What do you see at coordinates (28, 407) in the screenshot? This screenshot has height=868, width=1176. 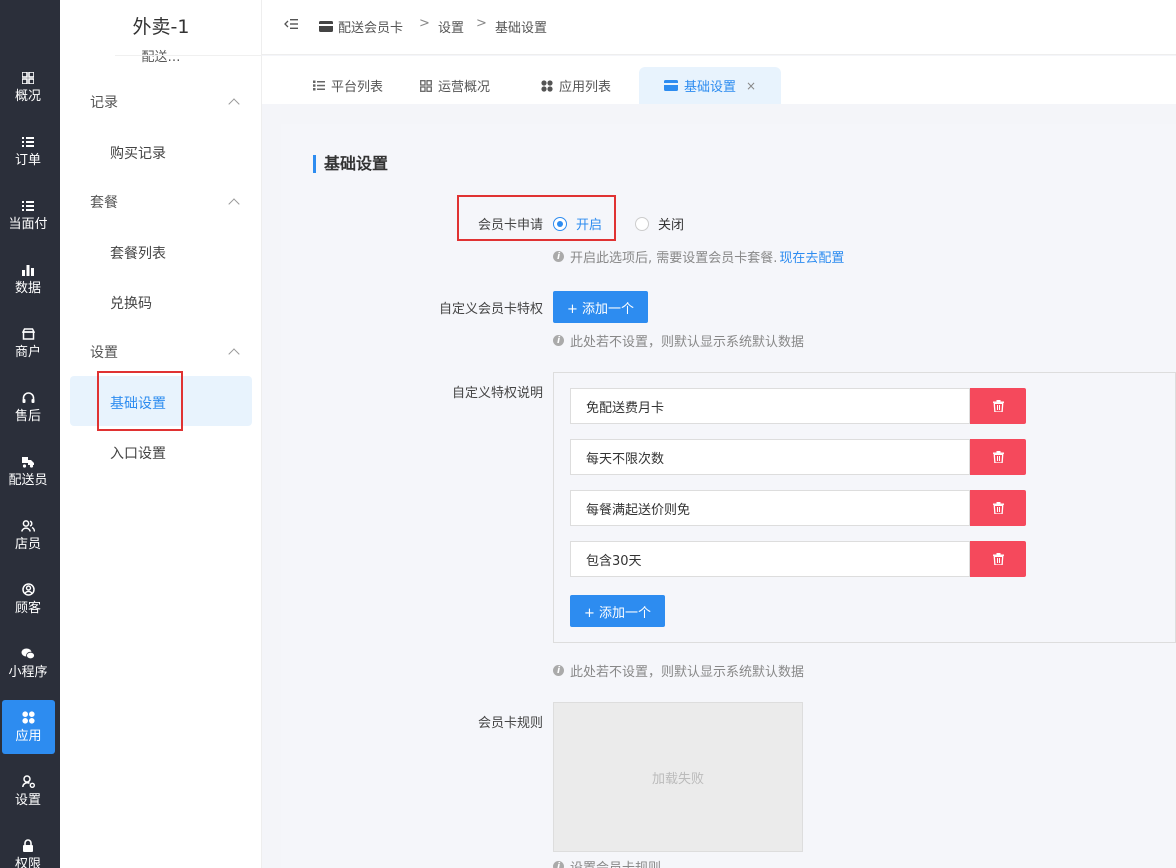 I see `rail-item-after-sales: 售后` at bounding box center [28, 407].